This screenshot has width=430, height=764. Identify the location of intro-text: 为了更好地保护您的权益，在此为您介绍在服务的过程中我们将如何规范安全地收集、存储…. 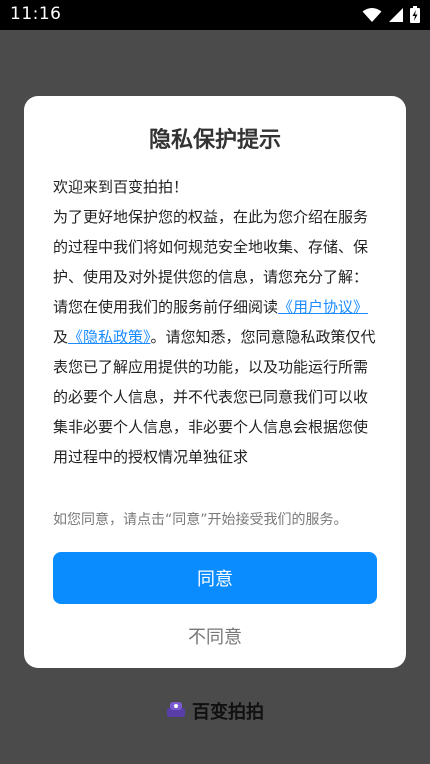
(211, 247).